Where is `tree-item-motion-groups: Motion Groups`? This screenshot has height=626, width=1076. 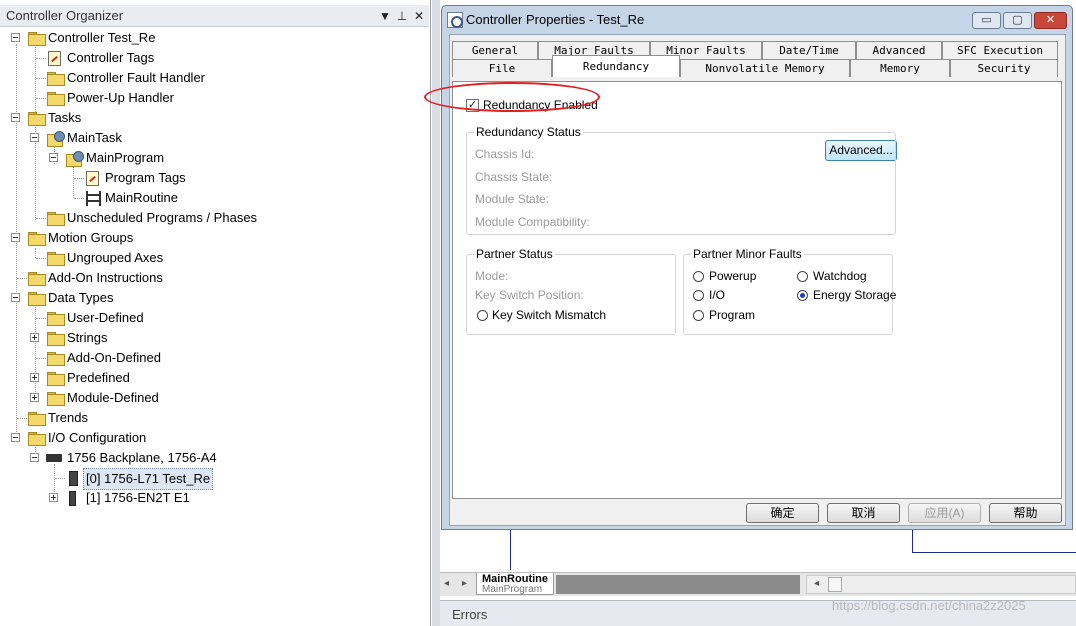 tree-item-motion-groups: Motion Groups is located at coordinates (210, 238).